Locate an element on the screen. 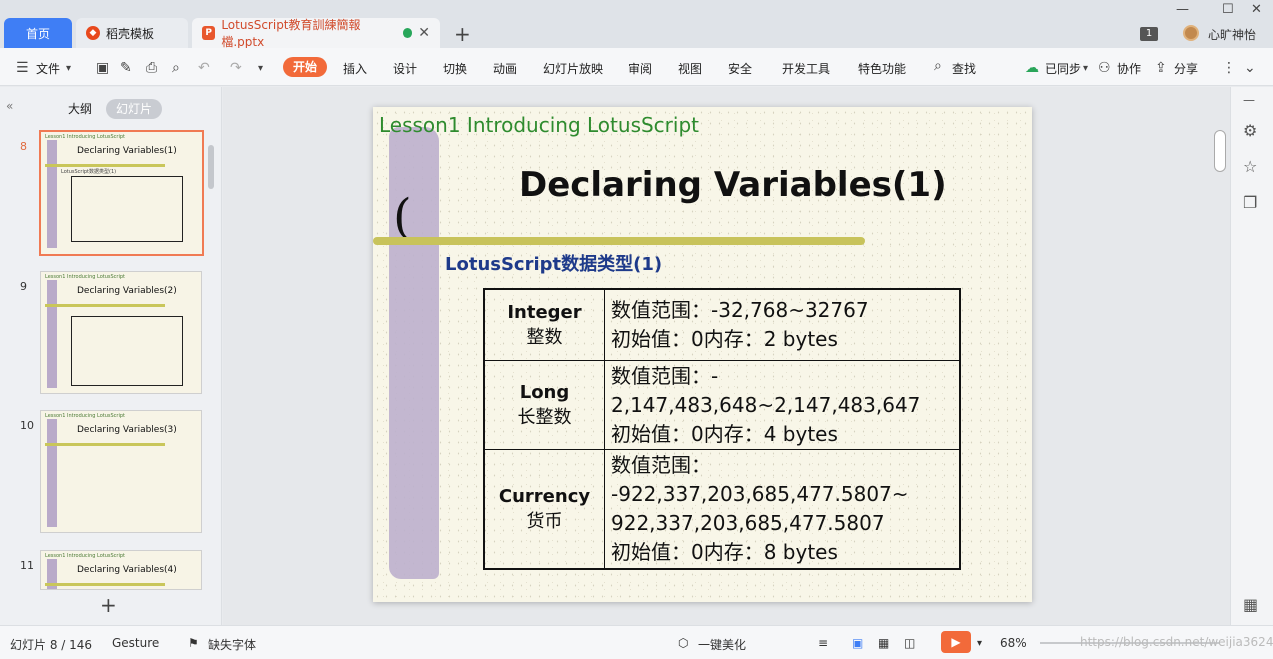 Image resolution: width=1273 pixels, height=659 pixels. thumbnail-number: 9 is located at coordinates (23, 286).